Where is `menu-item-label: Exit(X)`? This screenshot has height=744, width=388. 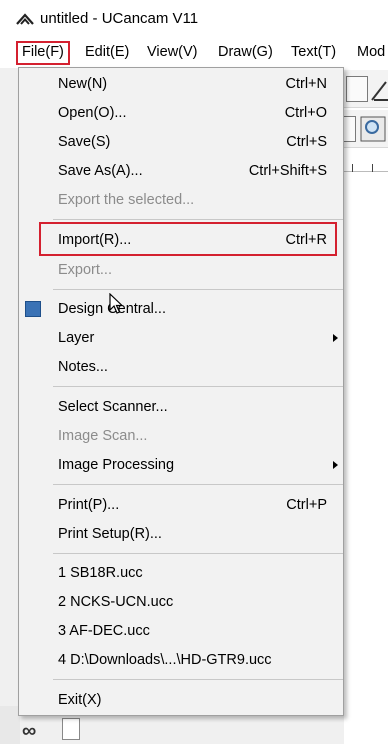
menu-item-label: Exit(X) is located at coordinates (80, 700).